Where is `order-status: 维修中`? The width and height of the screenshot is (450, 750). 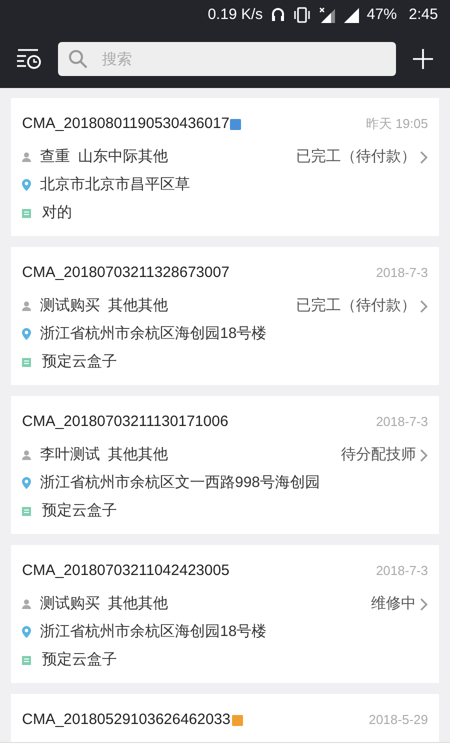 order-status: 维修中 is located at coordinates (393, 604).